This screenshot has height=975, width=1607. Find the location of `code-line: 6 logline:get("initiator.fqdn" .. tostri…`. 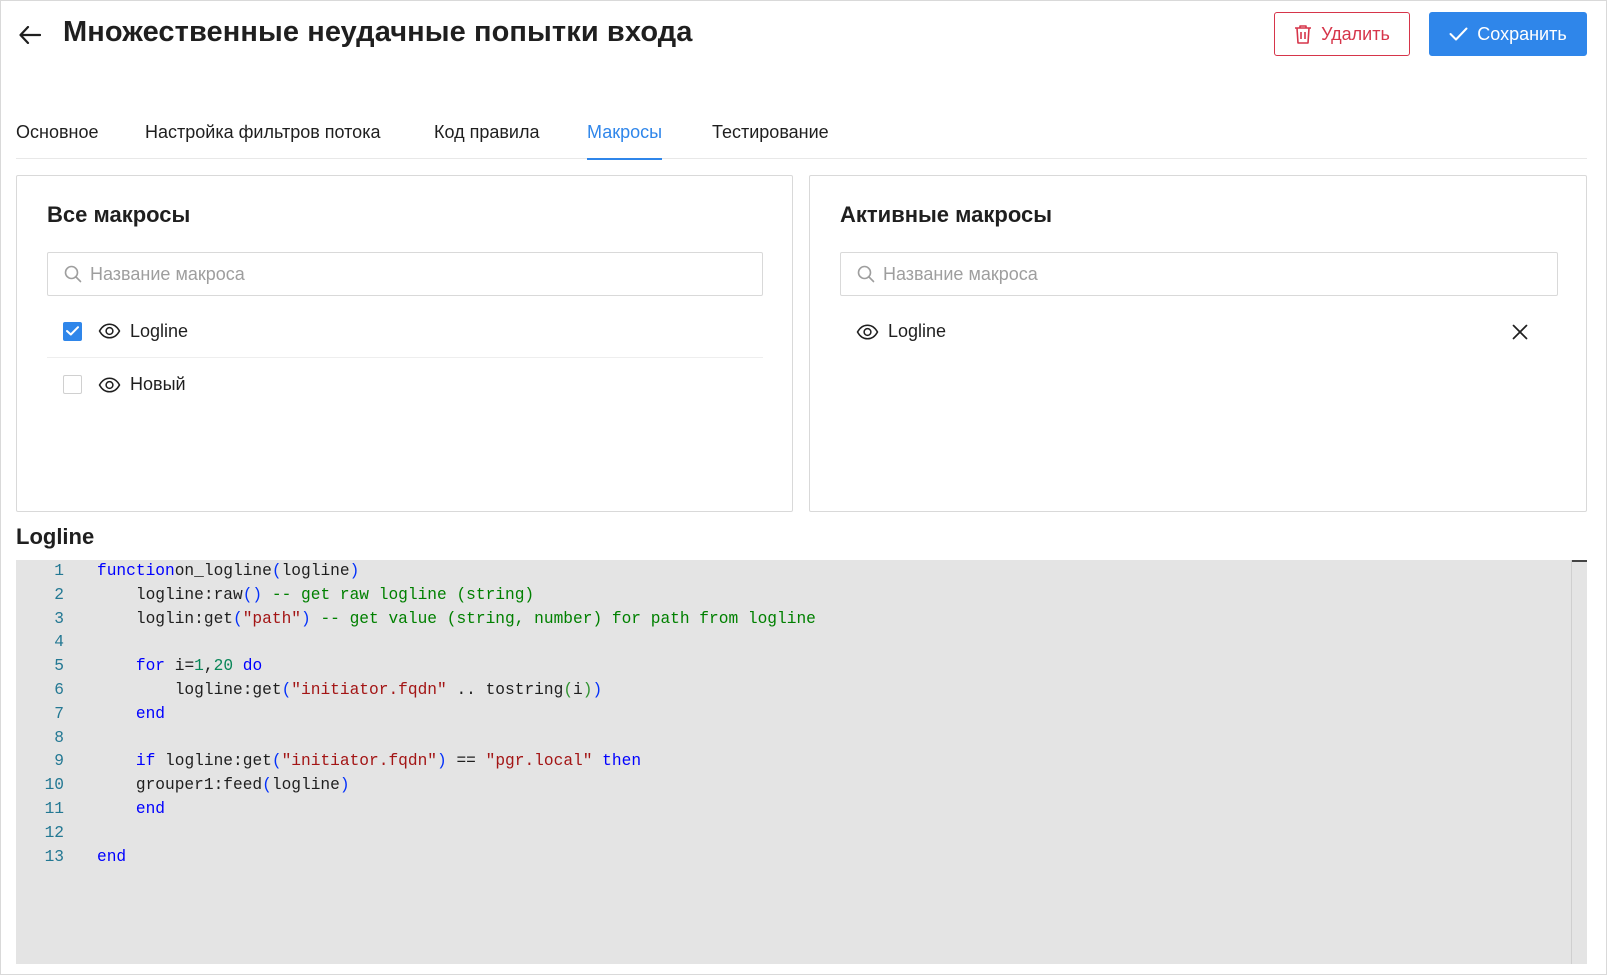

code-line: 6 logline:get("initiator.fqdn" .. tostri… is located at coordinates (793, 691).